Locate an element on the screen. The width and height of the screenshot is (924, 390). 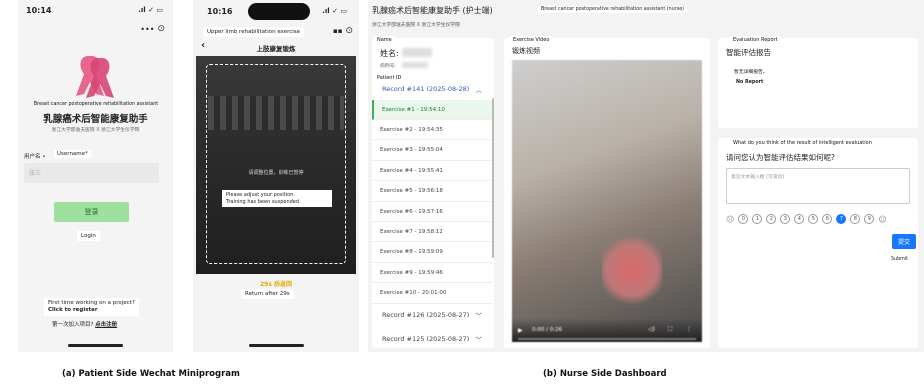
name-redacted is located at coordinates (417, 52).